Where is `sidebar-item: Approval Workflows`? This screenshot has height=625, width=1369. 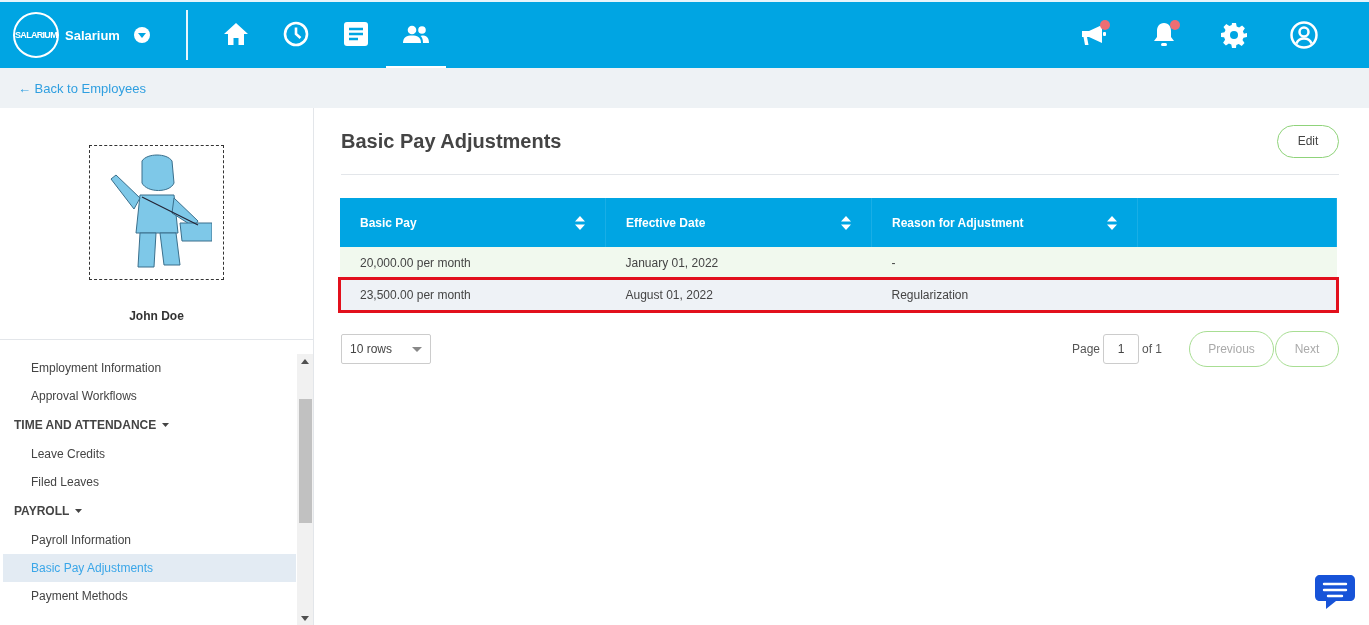 sidebar-item: Approval Workflows is located at coordinates (149, 396).